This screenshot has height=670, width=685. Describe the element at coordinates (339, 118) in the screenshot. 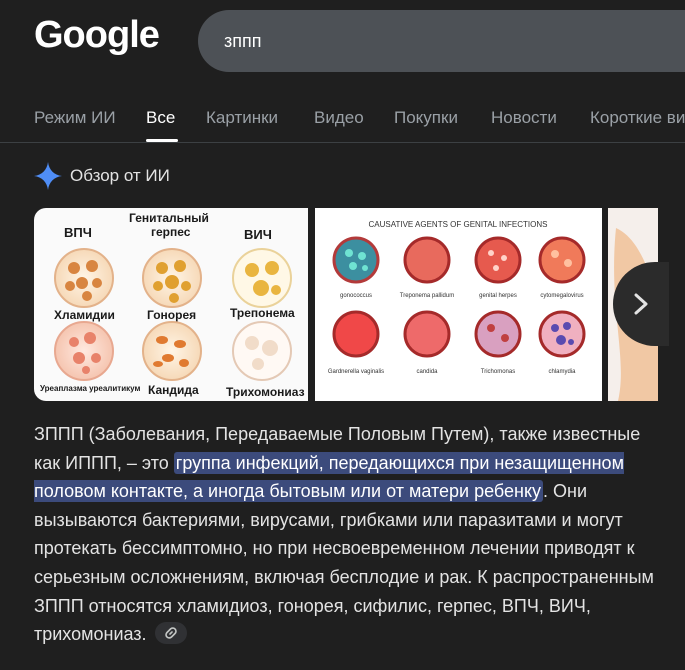

I see `tab-videos: Видео` at that location.